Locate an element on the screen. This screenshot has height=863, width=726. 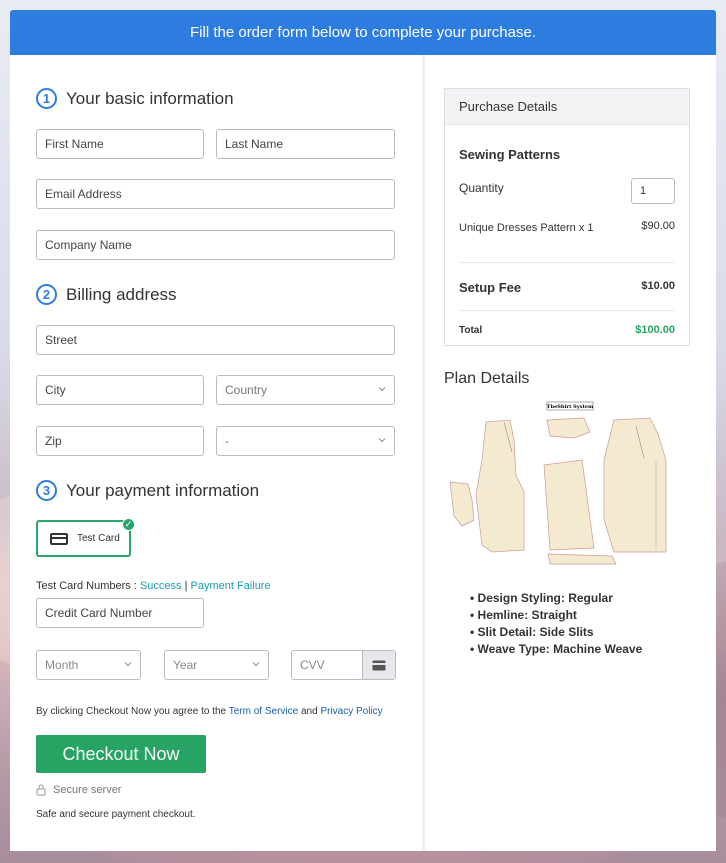
checkout-now-button: Checkout Now is located at coordinates (121, 754).